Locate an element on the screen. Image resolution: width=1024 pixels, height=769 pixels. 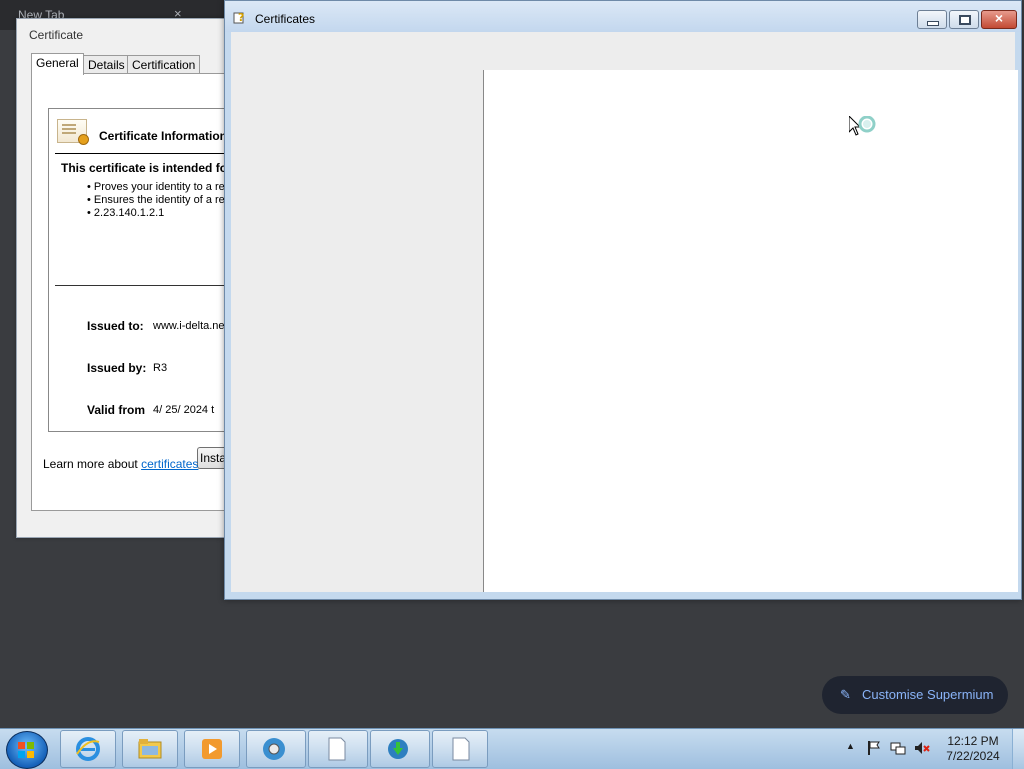
taskbar-internet-explorer is located at coordinates (88, 749).